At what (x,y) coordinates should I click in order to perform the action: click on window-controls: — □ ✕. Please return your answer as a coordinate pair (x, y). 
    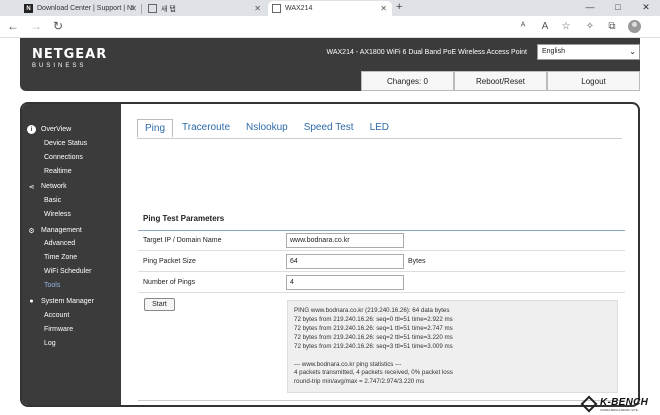
    Looking at the image, I should click on (618, 8).